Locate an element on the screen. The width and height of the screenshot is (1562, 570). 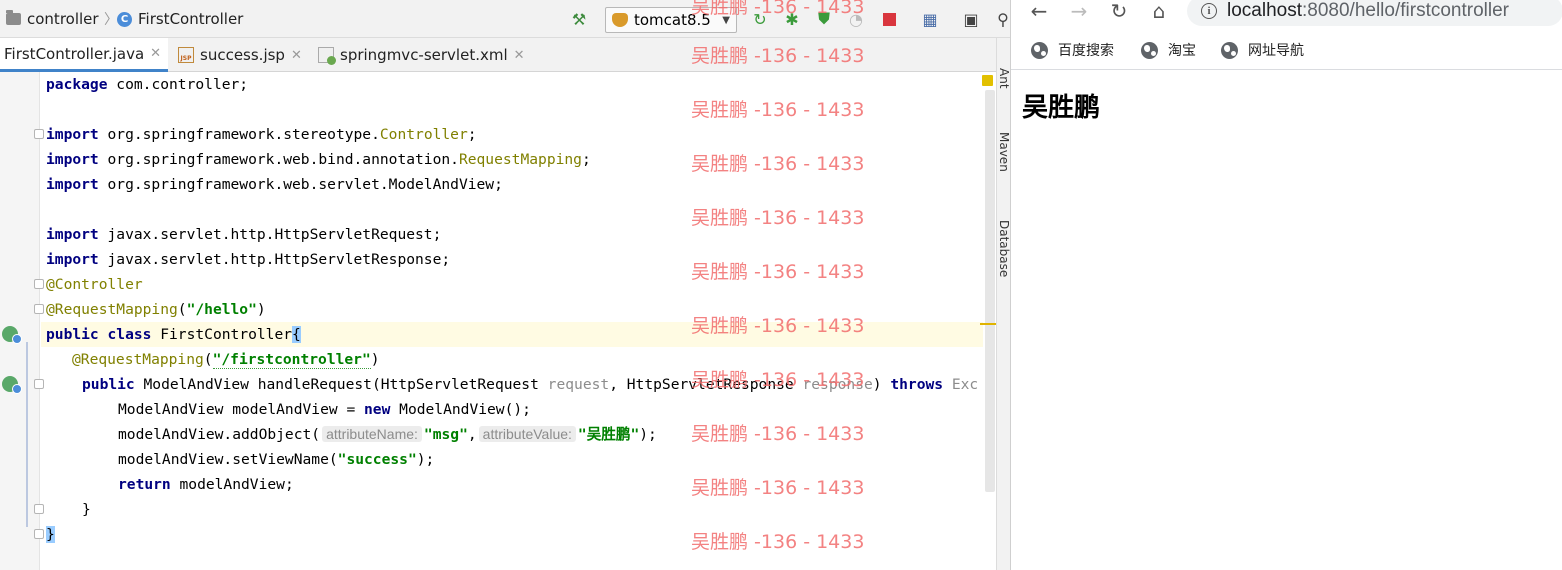
address-bar: i localhost:8080/hello/firstcontroller is located at coordinates (1374, 13).